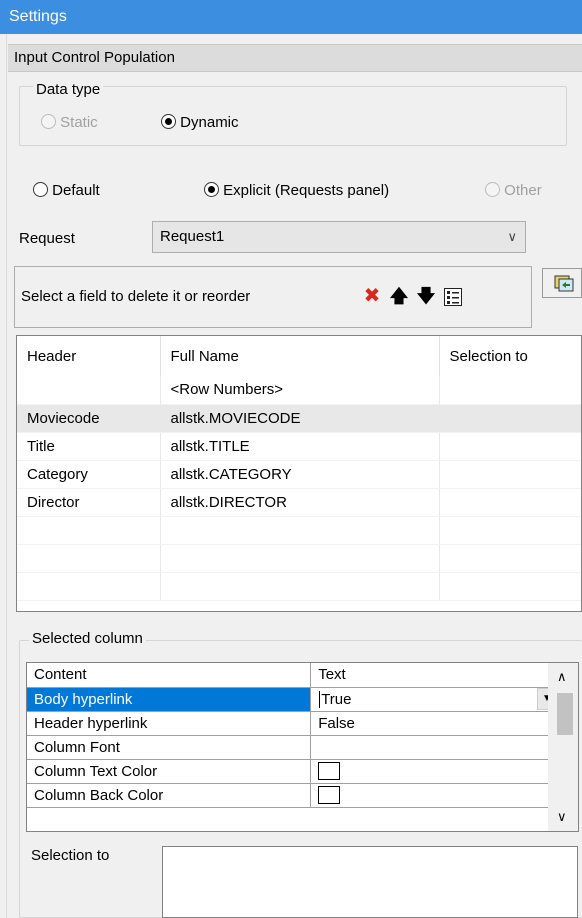 The width and height of the screenshot is (582, 918). I want to click on property-row: Body hyperlink True ▼, so click(294, 699).